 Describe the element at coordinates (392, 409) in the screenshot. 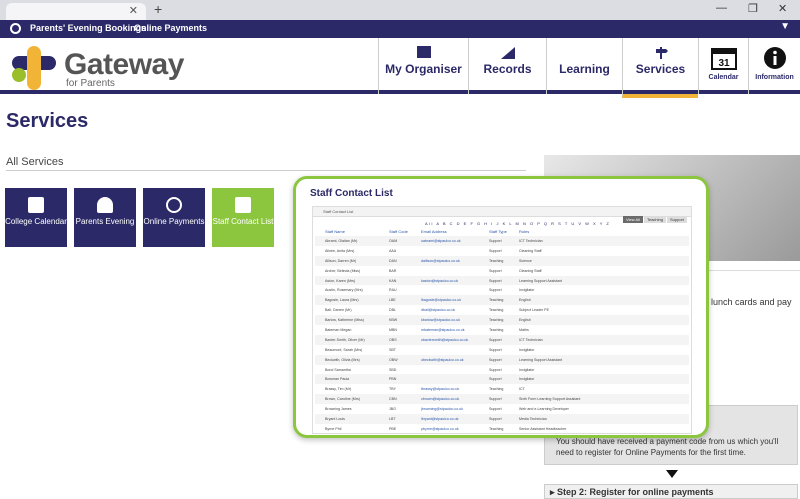

I see `staff-code: JBG` at that location.